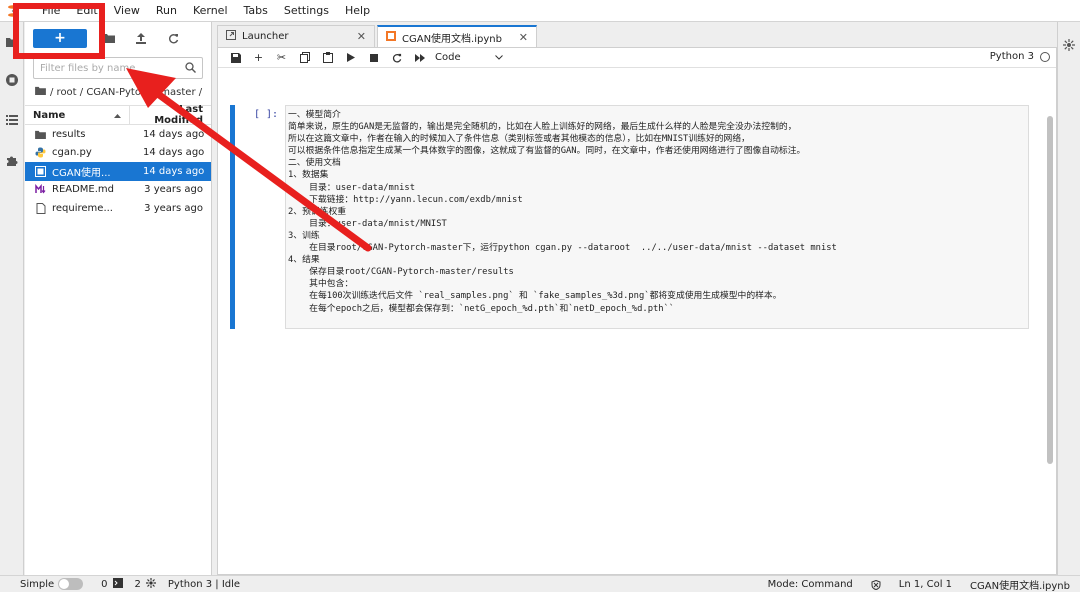  I want to click on filter-files-search, so click(118, 68).